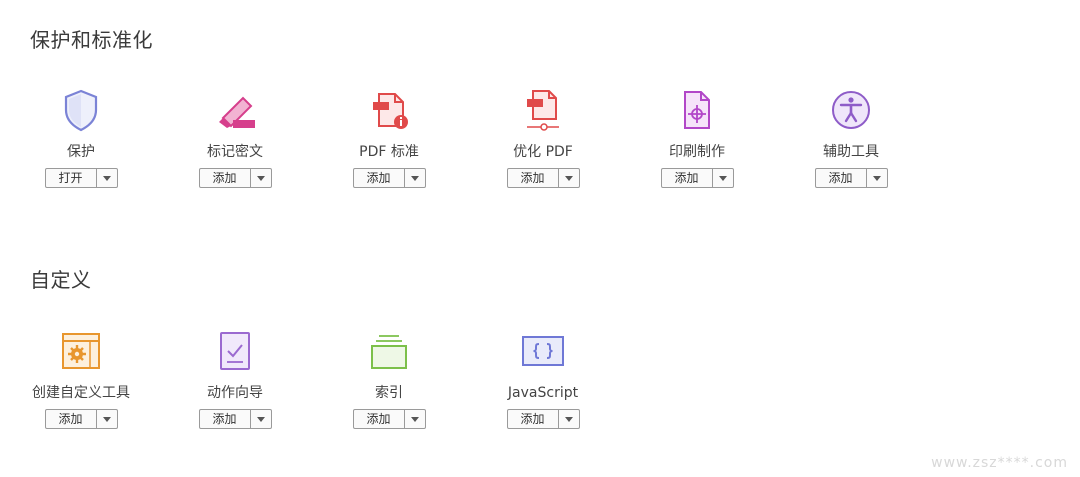  What do you see at coordinates (389, 393) in the screenshot?
I see `tool-label: 索引` at bounding box center [389, 393].